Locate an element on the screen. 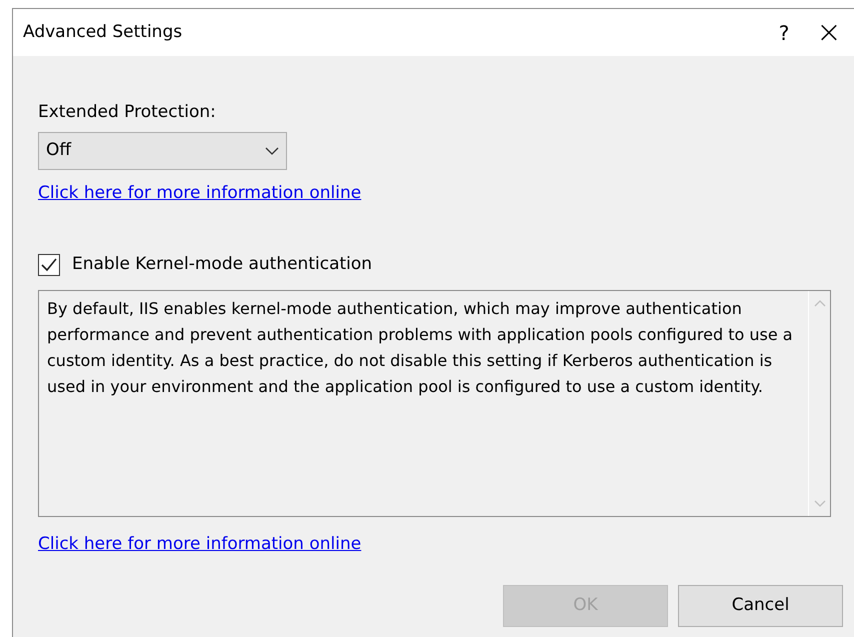 The image size is (854, 637). field-label: Extended Protection: is located at coordinates (127, 112).